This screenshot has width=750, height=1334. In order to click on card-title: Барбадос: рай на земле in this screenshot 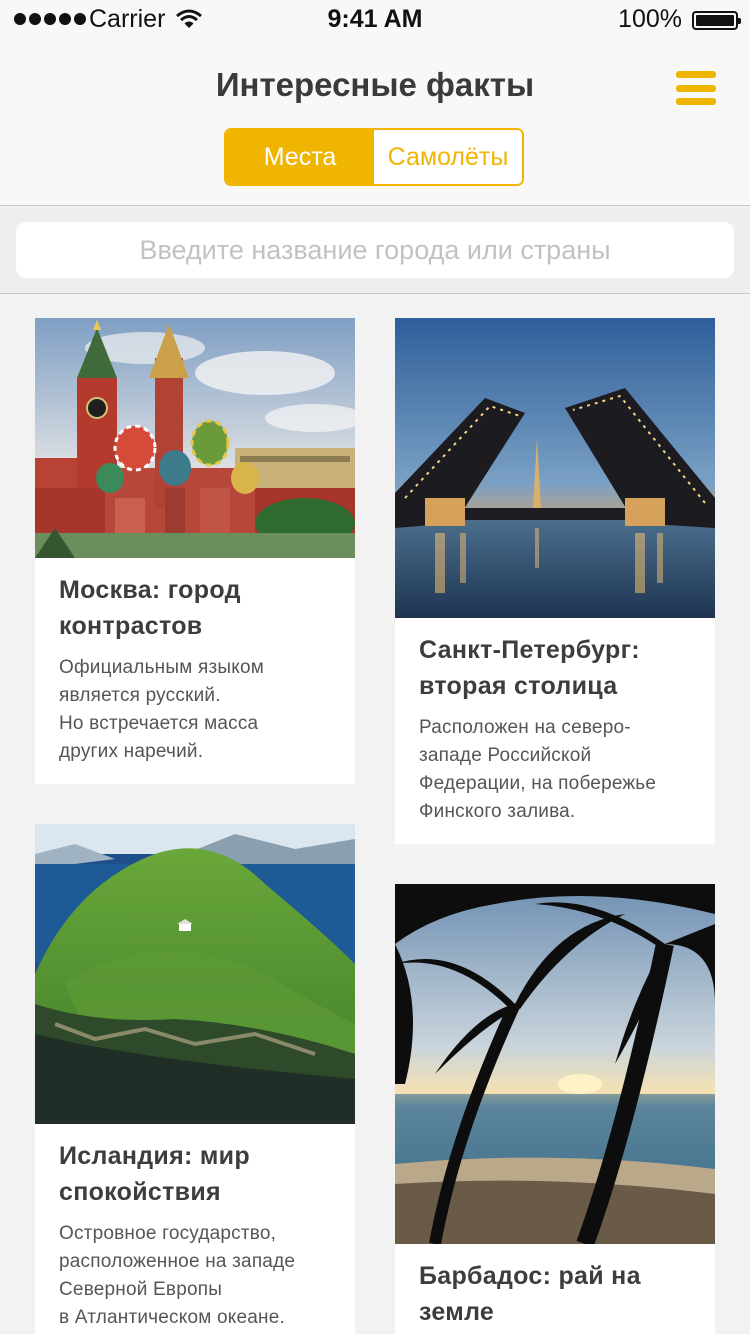, I will do `click(530, 1294)`.